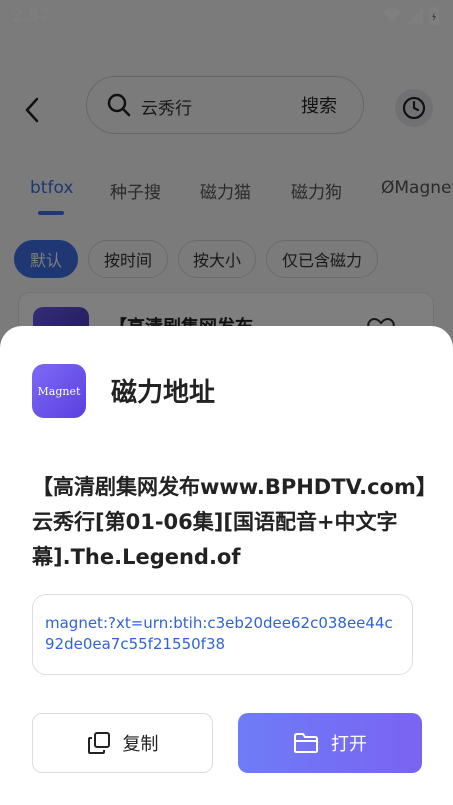  I want to click on magnet-logo: Magnet, so click(59, 391).